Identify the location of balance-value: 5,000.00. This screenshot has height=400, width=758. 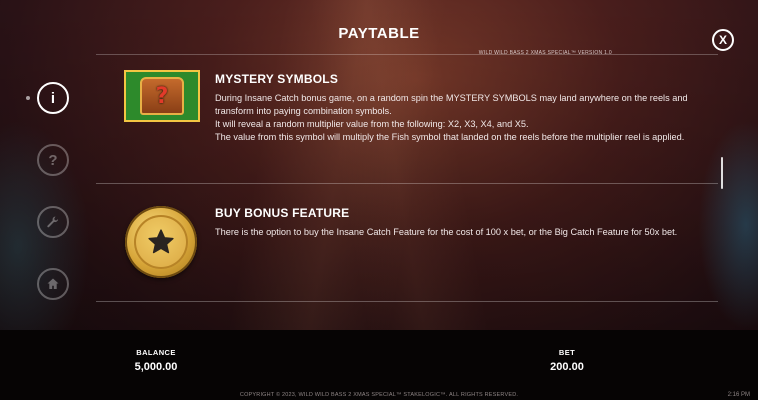
(156, 367).